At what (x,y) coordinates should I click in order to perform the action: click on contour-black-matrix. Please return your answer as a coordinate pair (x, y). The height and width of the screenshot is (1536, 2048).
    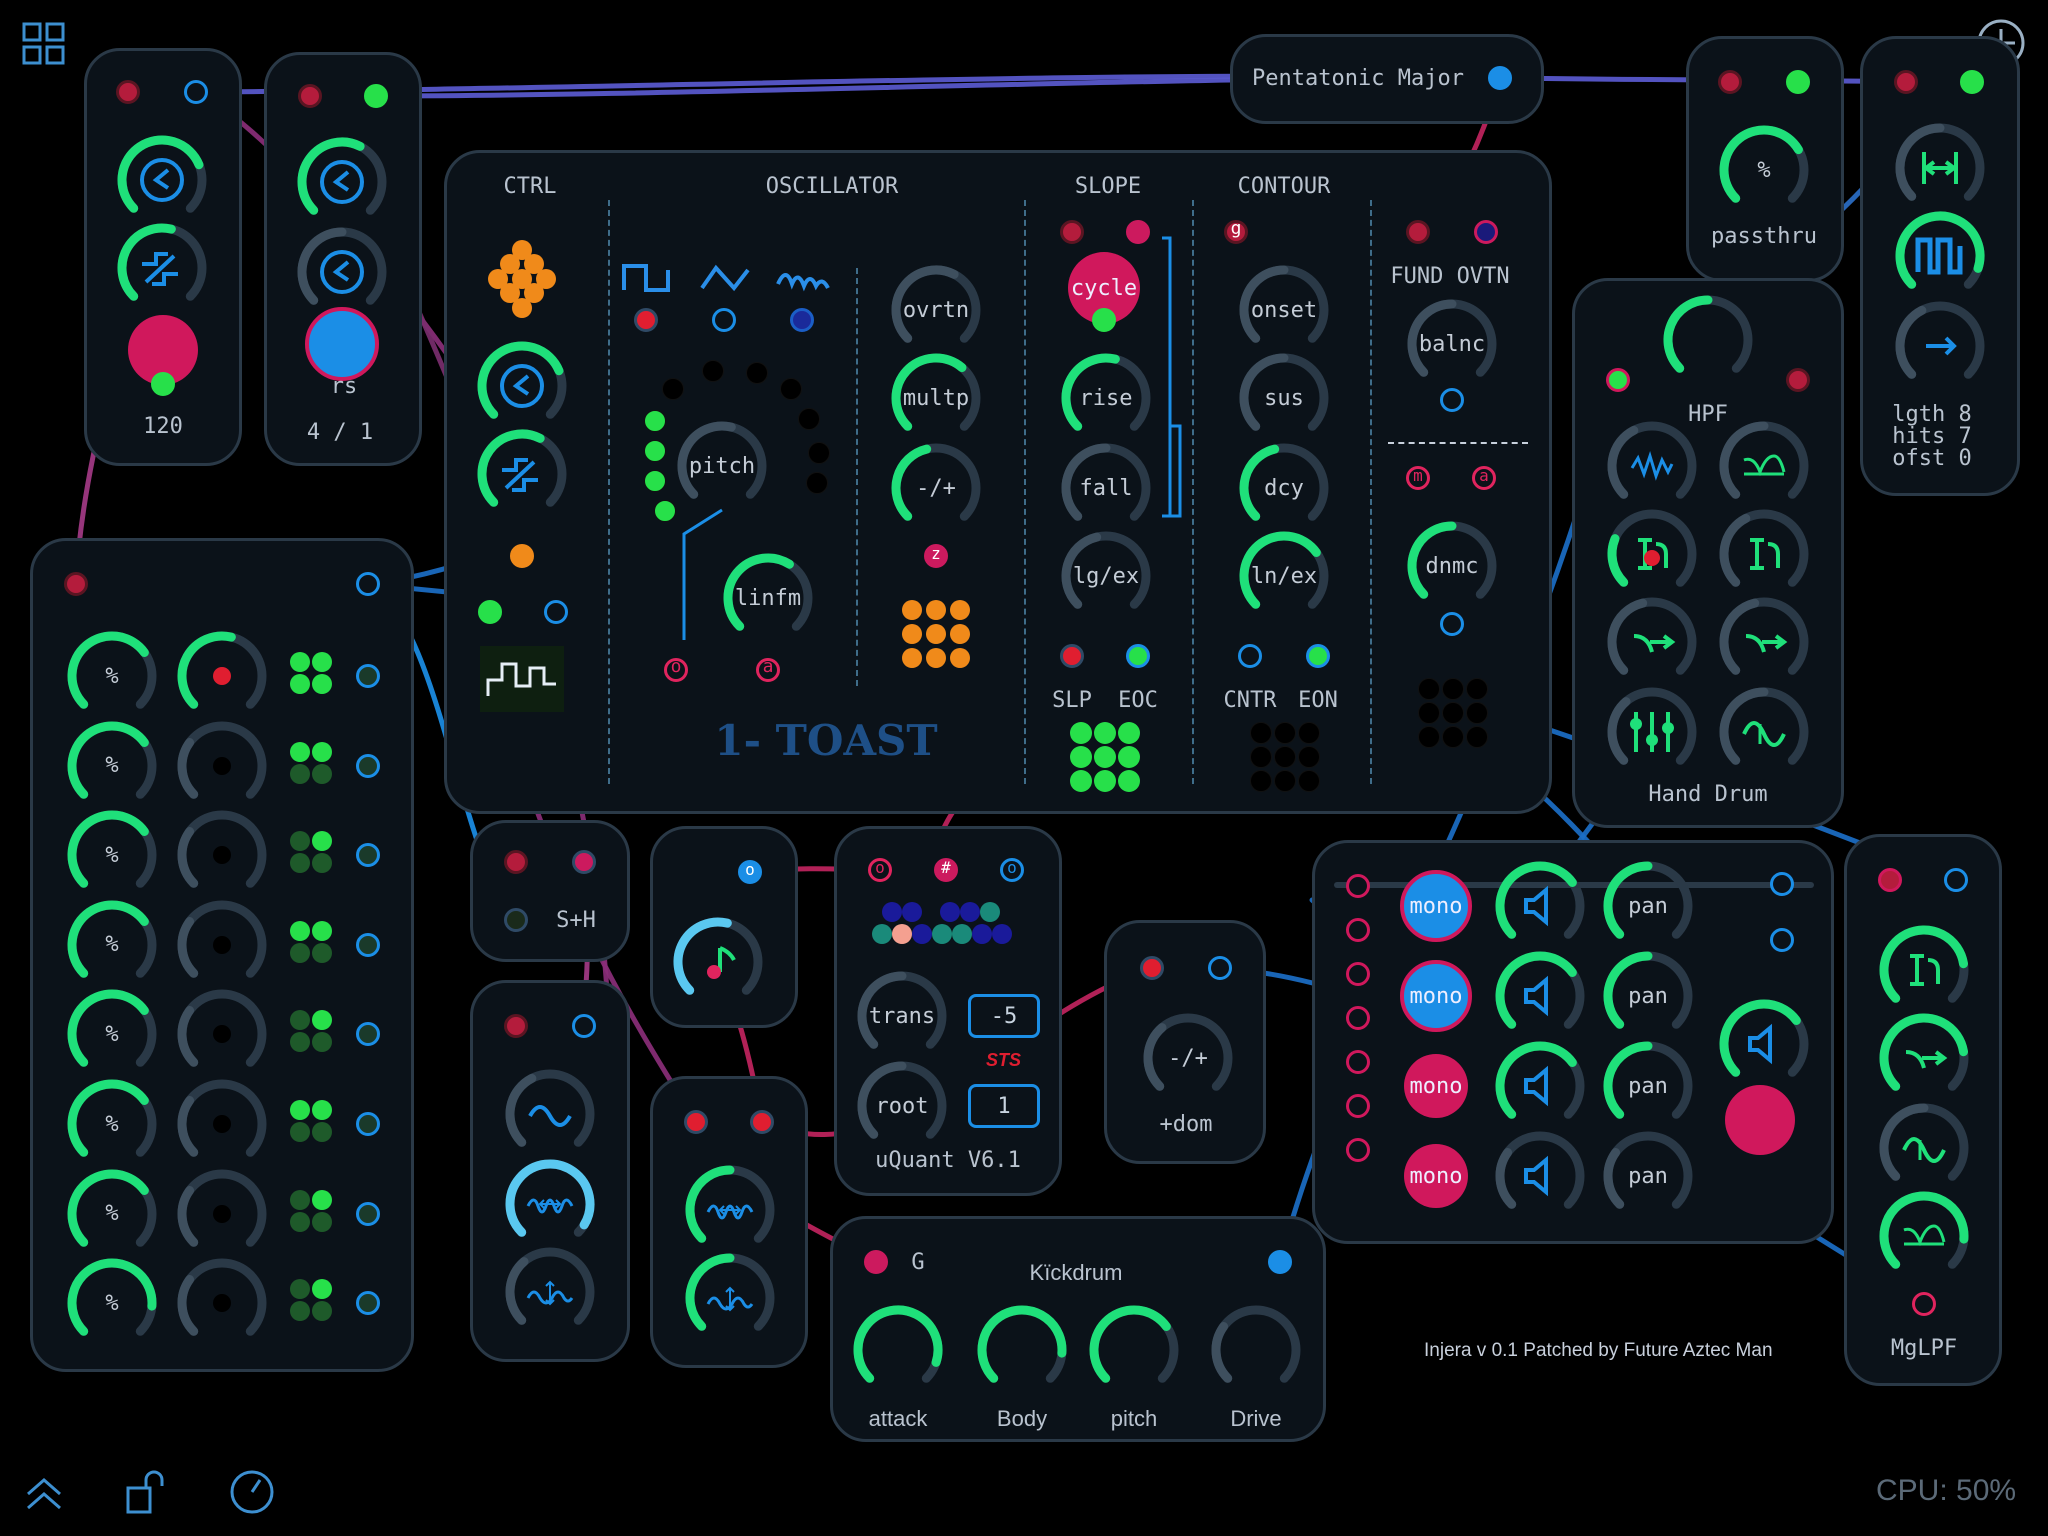
    Looking at the image, I should click on (1285, 757).